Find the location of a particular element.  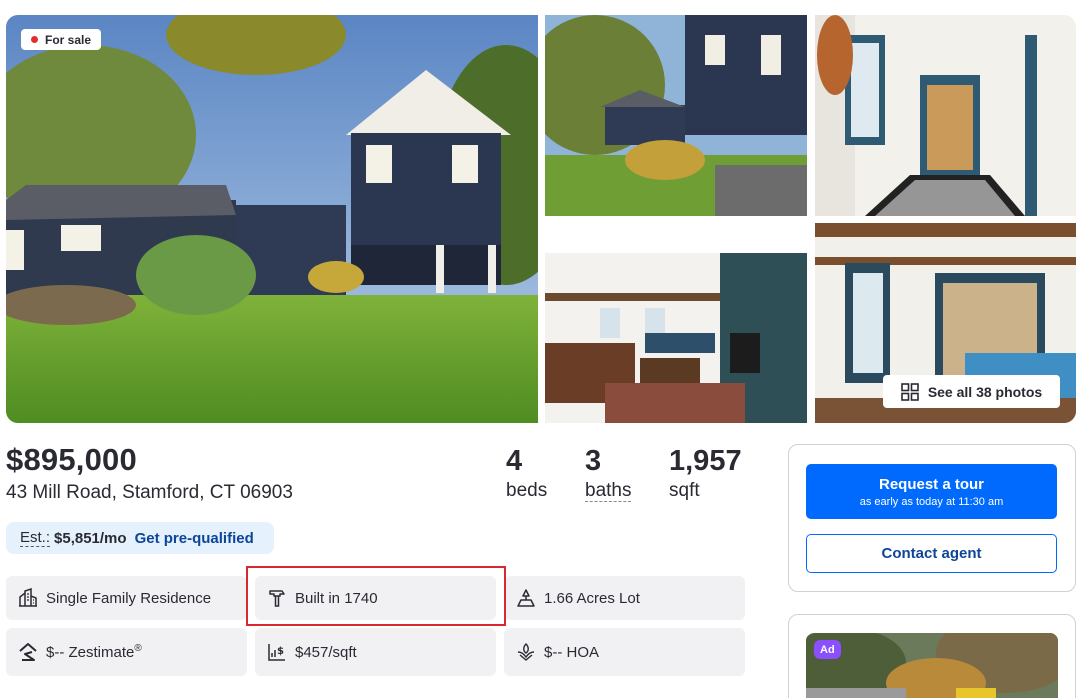

beds-label: beds is located at coordinates (527, 490).